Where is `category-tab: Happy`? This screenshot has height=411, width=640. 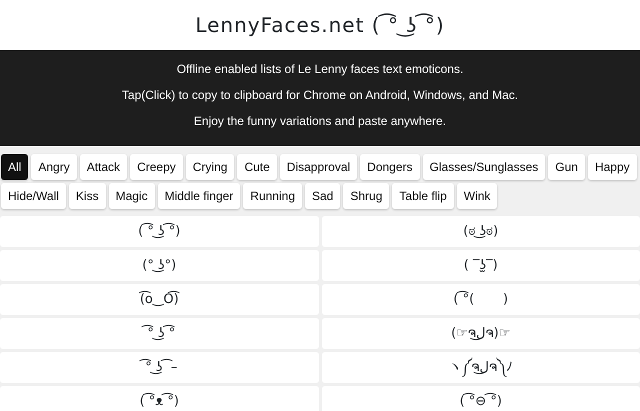
category-tab: Happy is located at coordinates (612, 167).